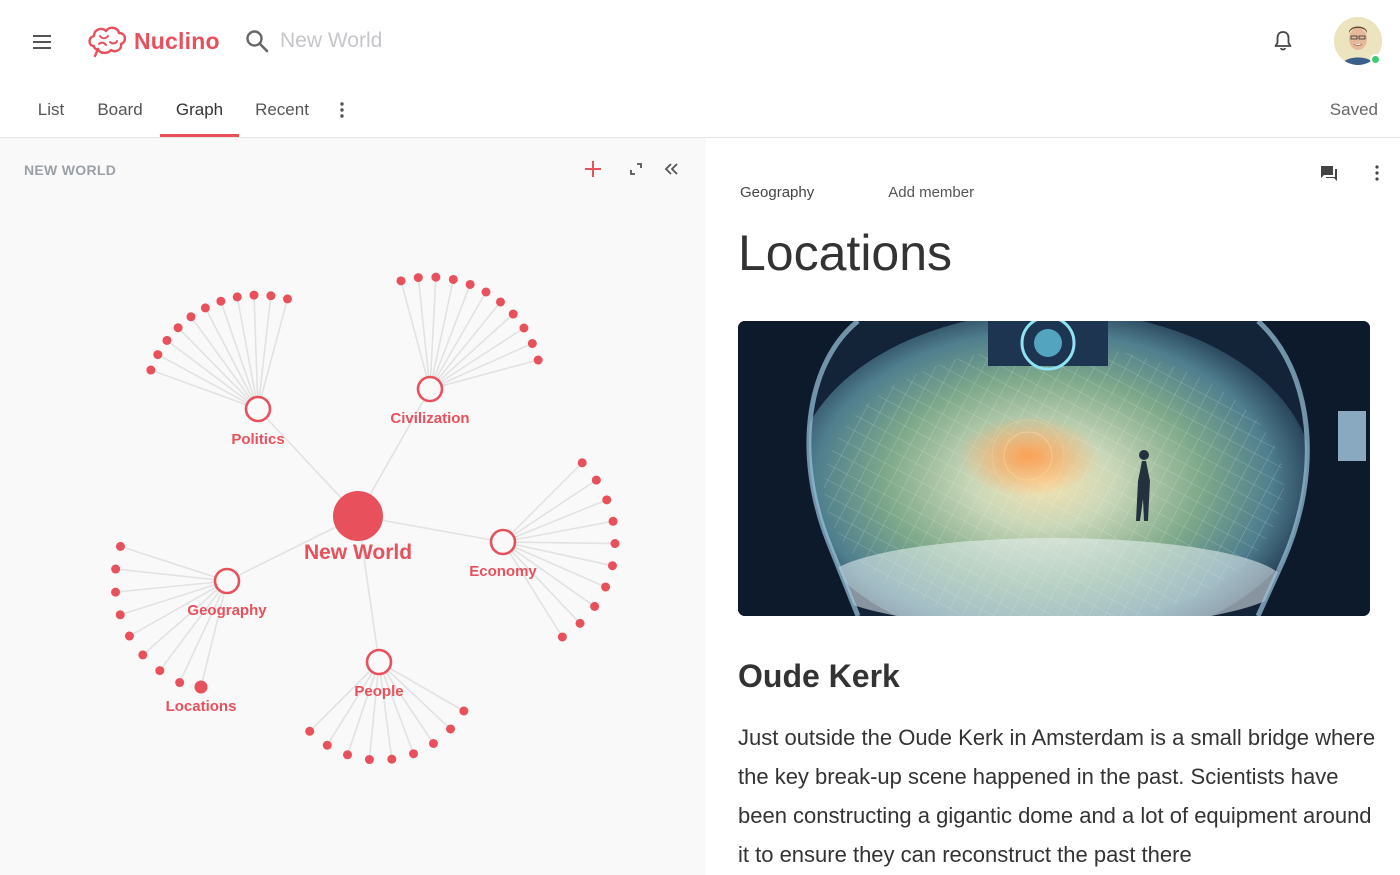 Image resolution: width=1400 pixels, height=875 pixels. What do you see at coordinates (819, 676) in the screenshot?
I see `section-heading: Oude Kerk` at bounding box center [819, 676].